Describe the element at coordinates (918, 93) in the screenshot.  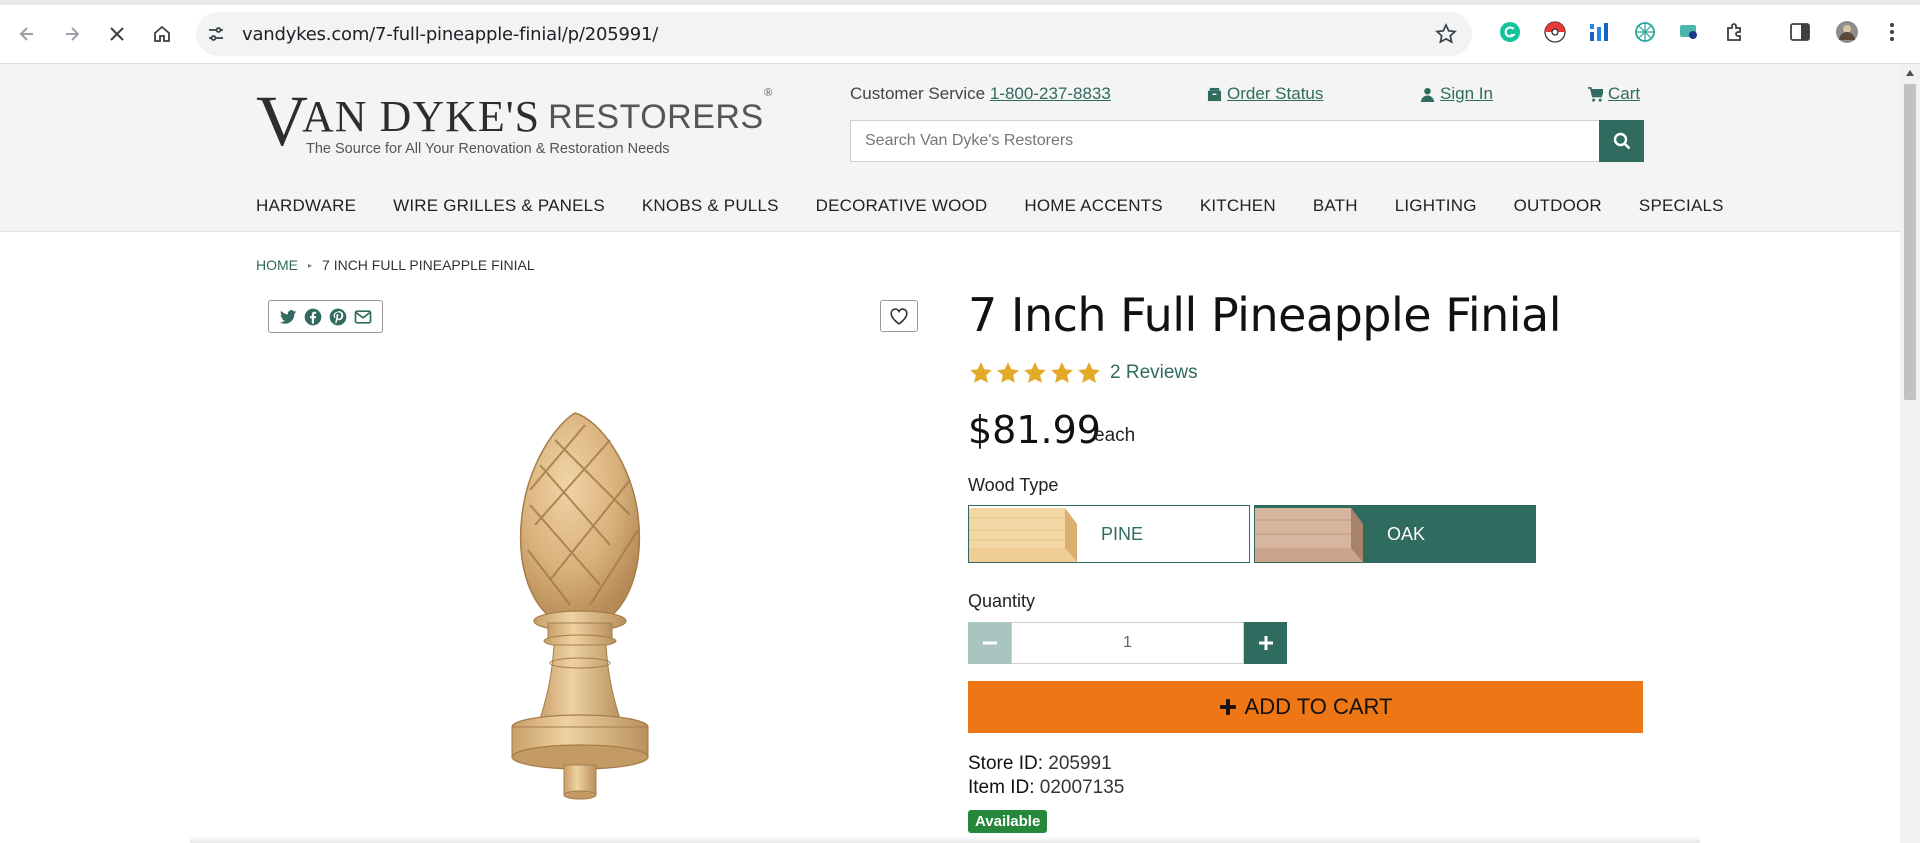
I see `customer-service-label: Customer Service` at that location.